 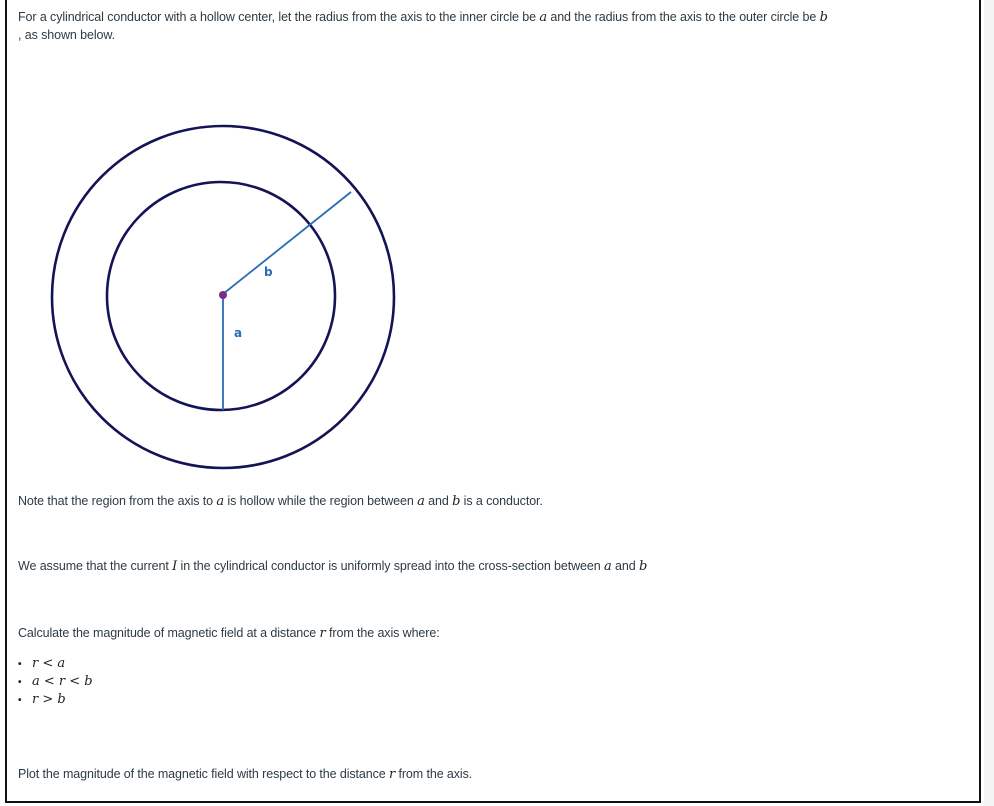 I want to click on cylinder-cross-section-diagram: a b, so click(x=223, y=297).